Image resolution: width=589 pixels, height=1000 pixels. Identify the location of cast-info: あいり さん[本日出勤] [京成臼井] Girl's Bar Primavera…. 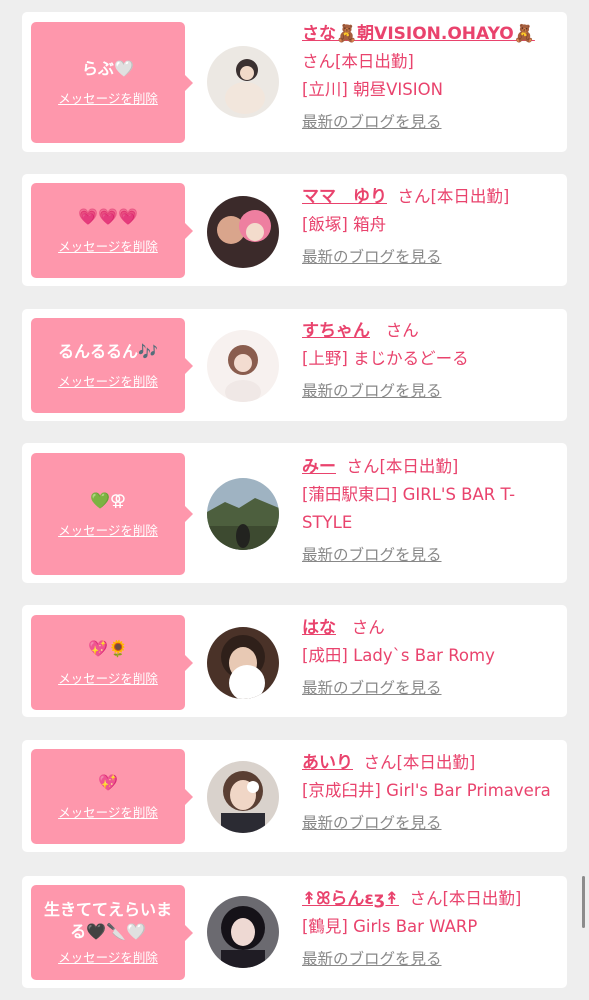
(430, 791).